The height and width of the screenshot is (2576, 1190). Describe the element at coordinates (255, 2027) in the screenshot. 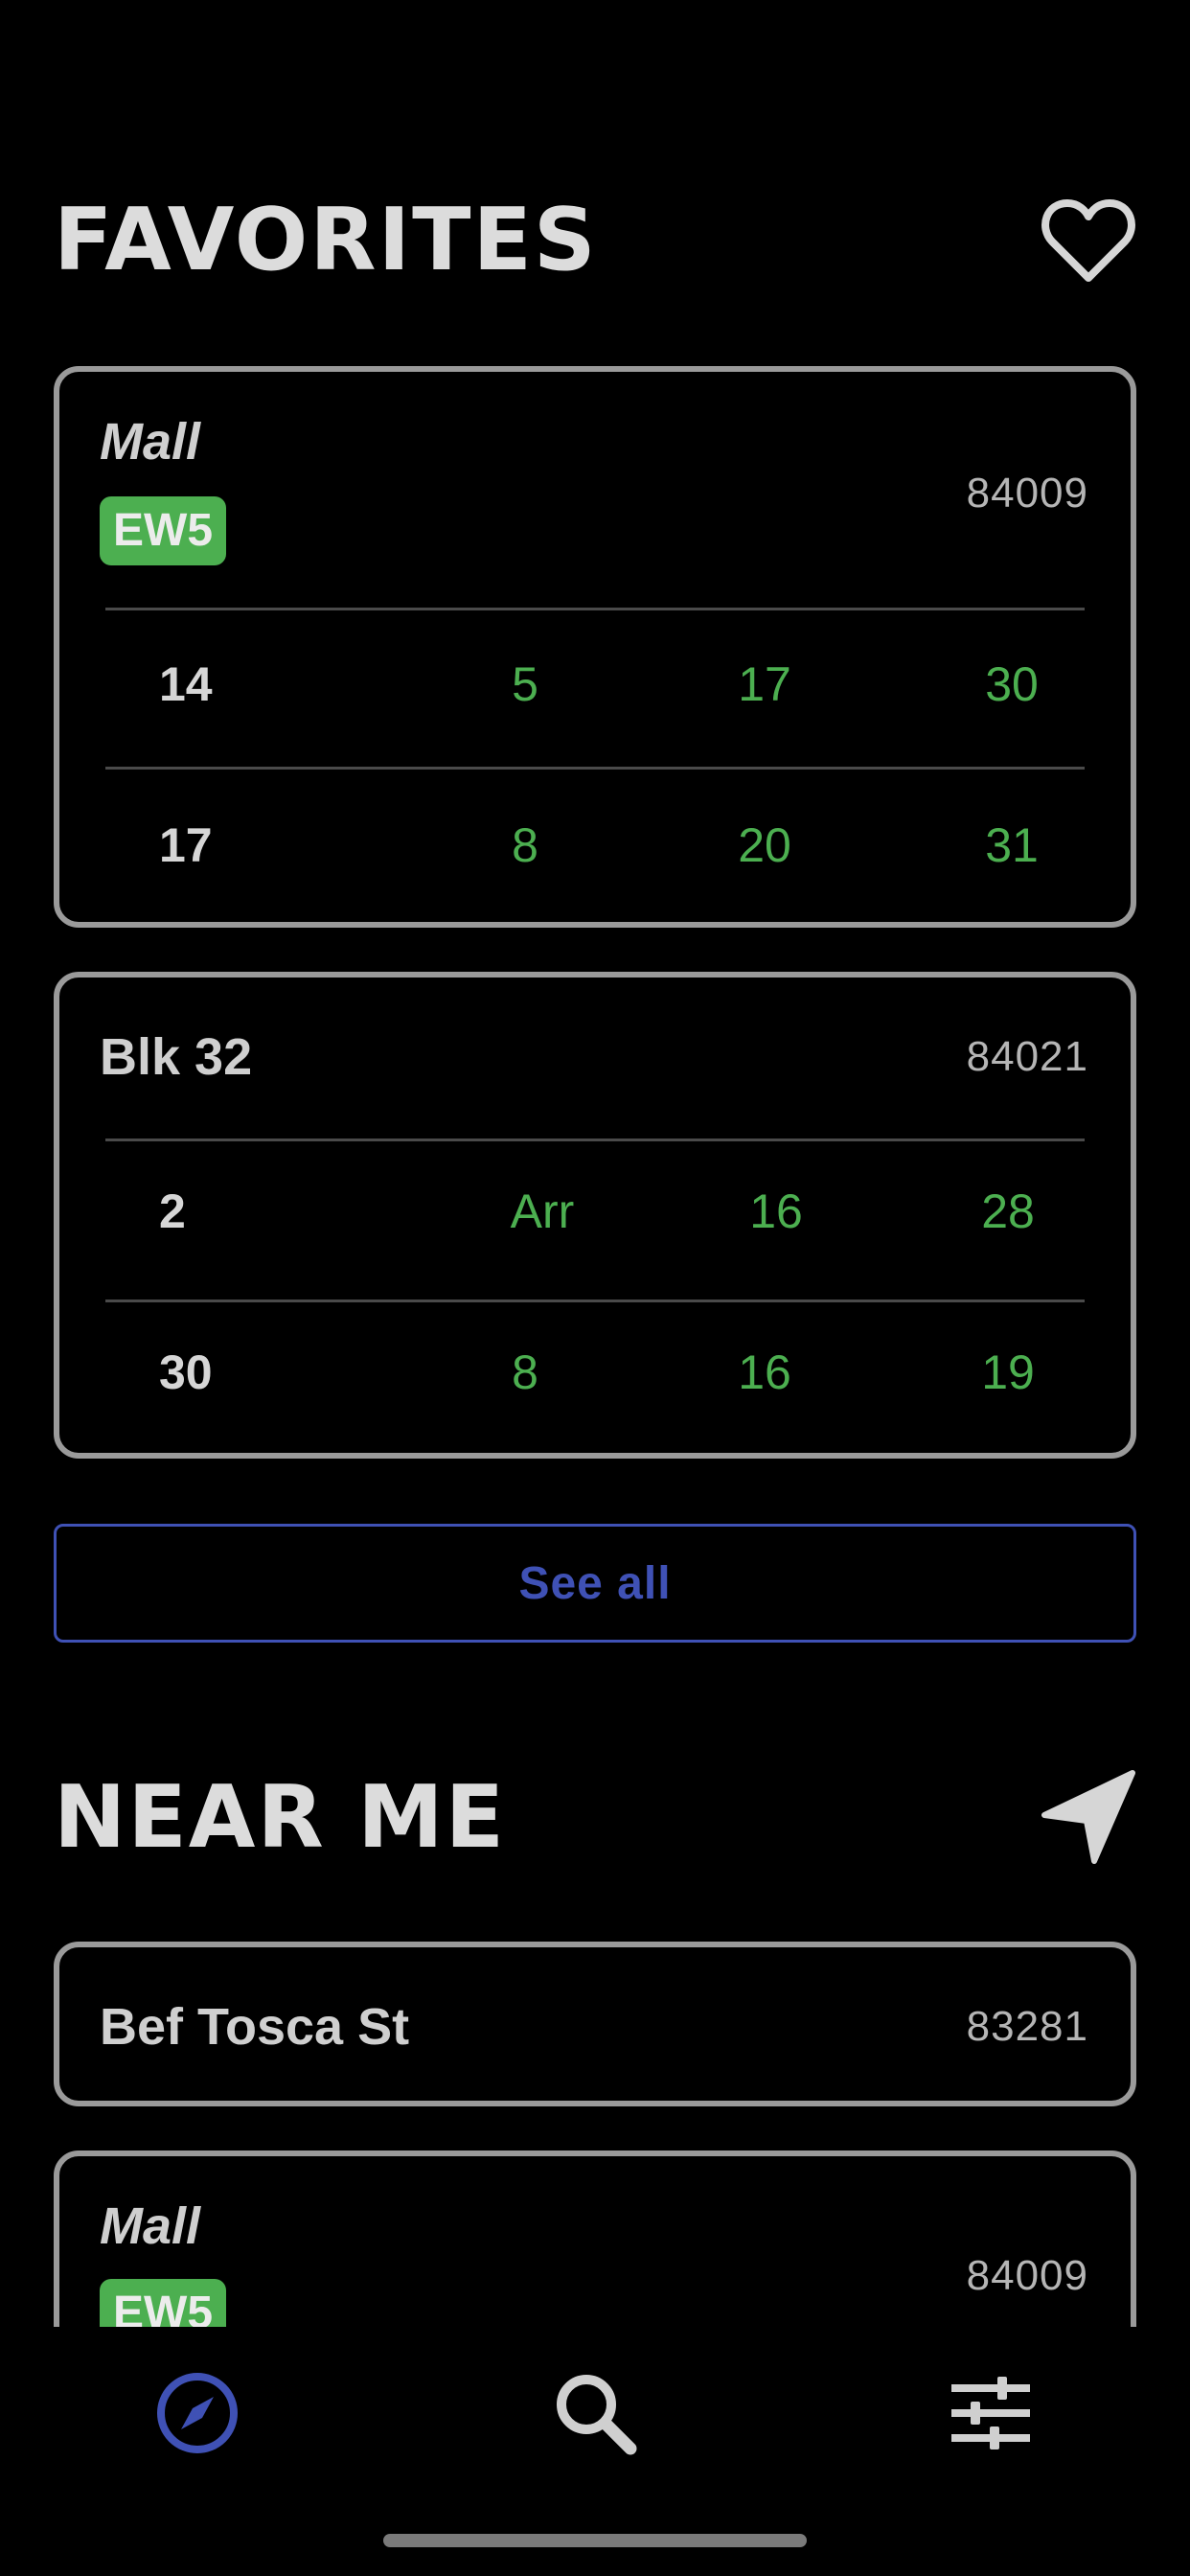

I see `stop-name: Bef Tosca St` at that location.